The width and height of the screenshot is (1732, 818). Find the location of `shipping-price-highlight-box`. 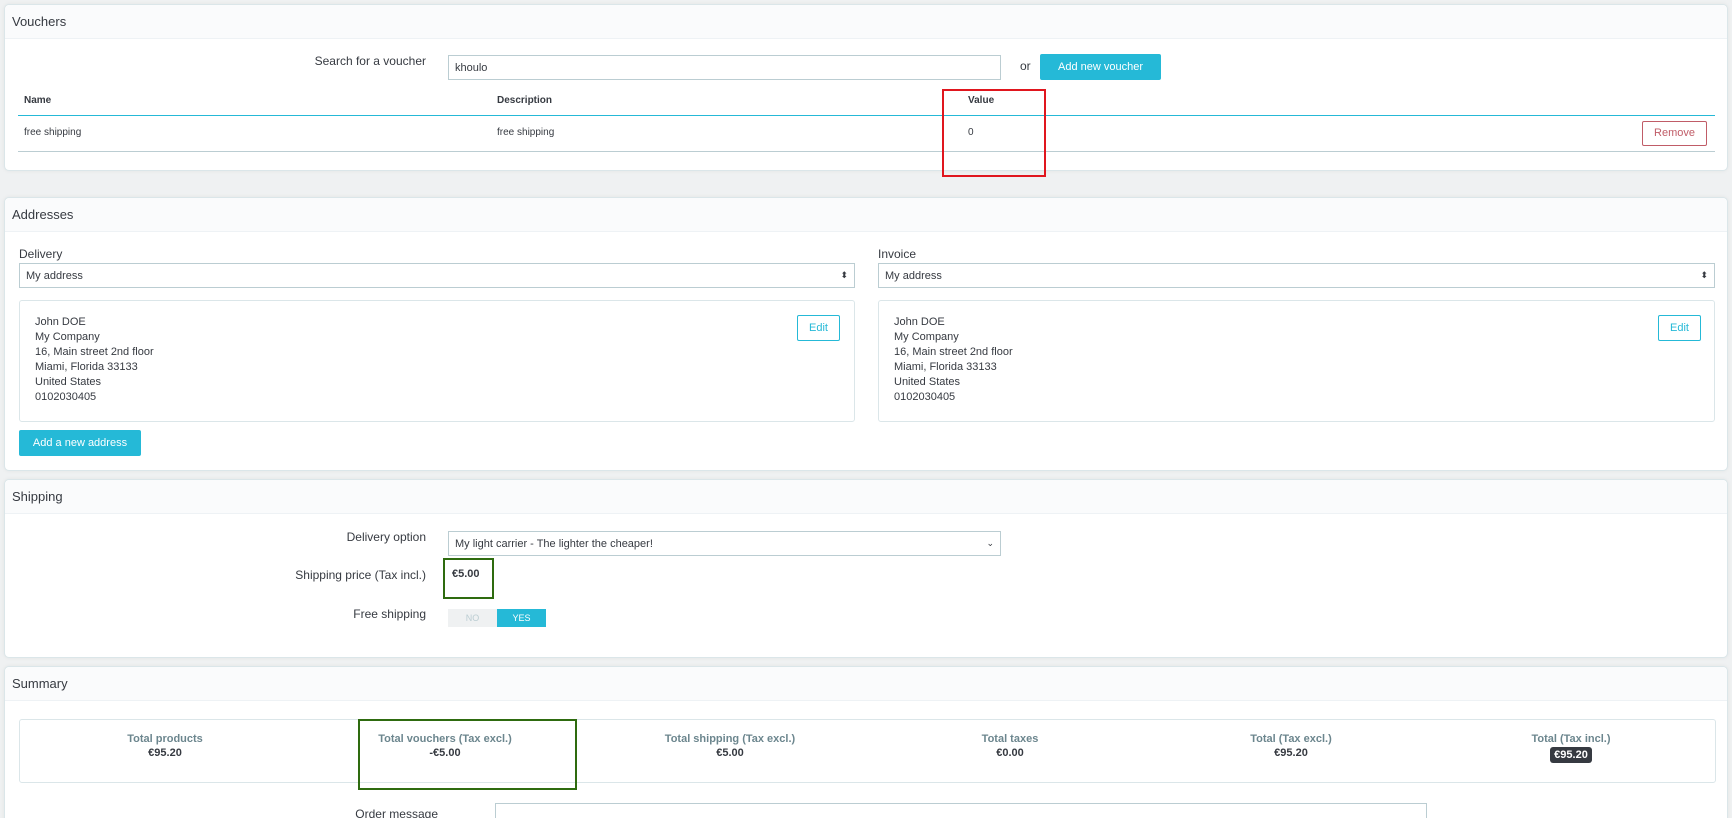

shipping-price-highlight-box is located at coordinates (468, 578).